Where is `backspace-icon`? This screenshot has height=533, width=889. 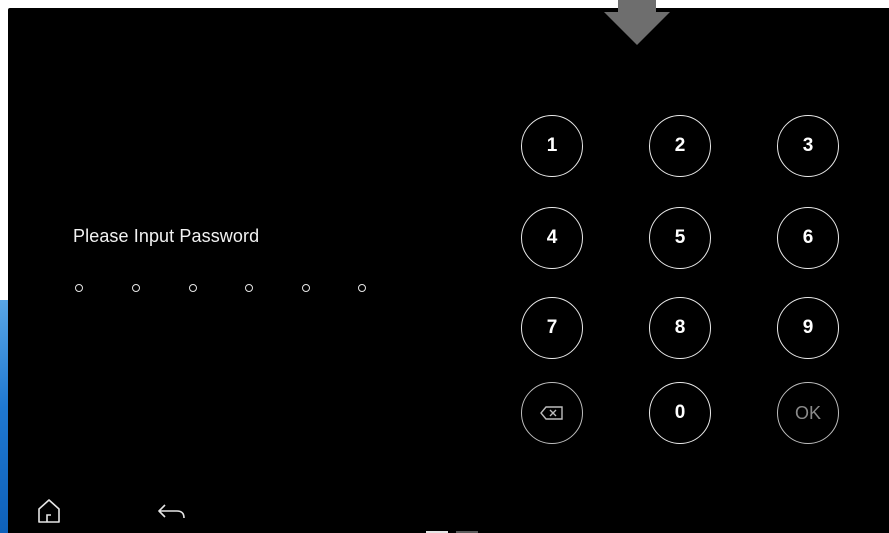
backspace-icon is located at coordinates (552, 413).